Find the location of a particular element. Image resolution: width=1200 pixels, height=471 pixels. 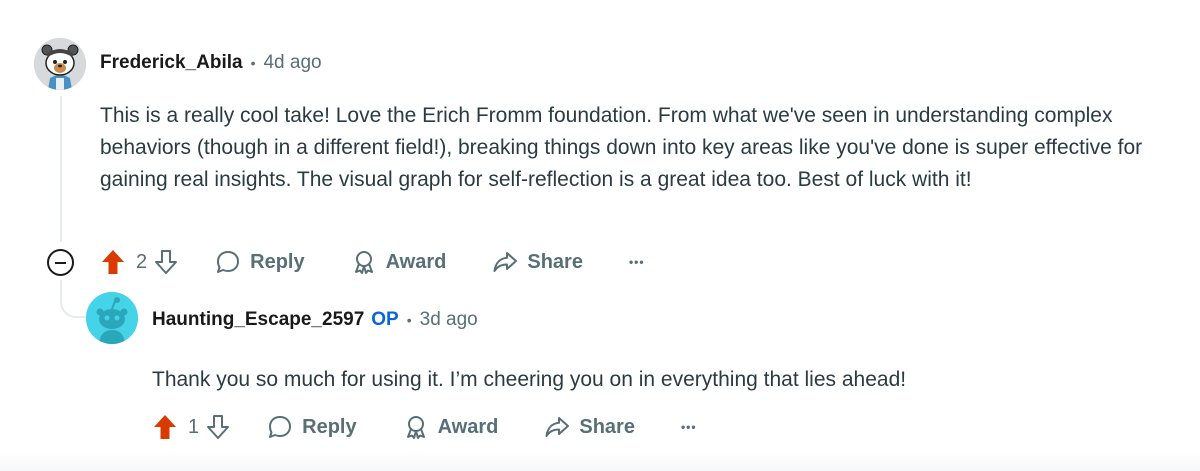

collapse-thread-button is located at coordinates (60, 262).